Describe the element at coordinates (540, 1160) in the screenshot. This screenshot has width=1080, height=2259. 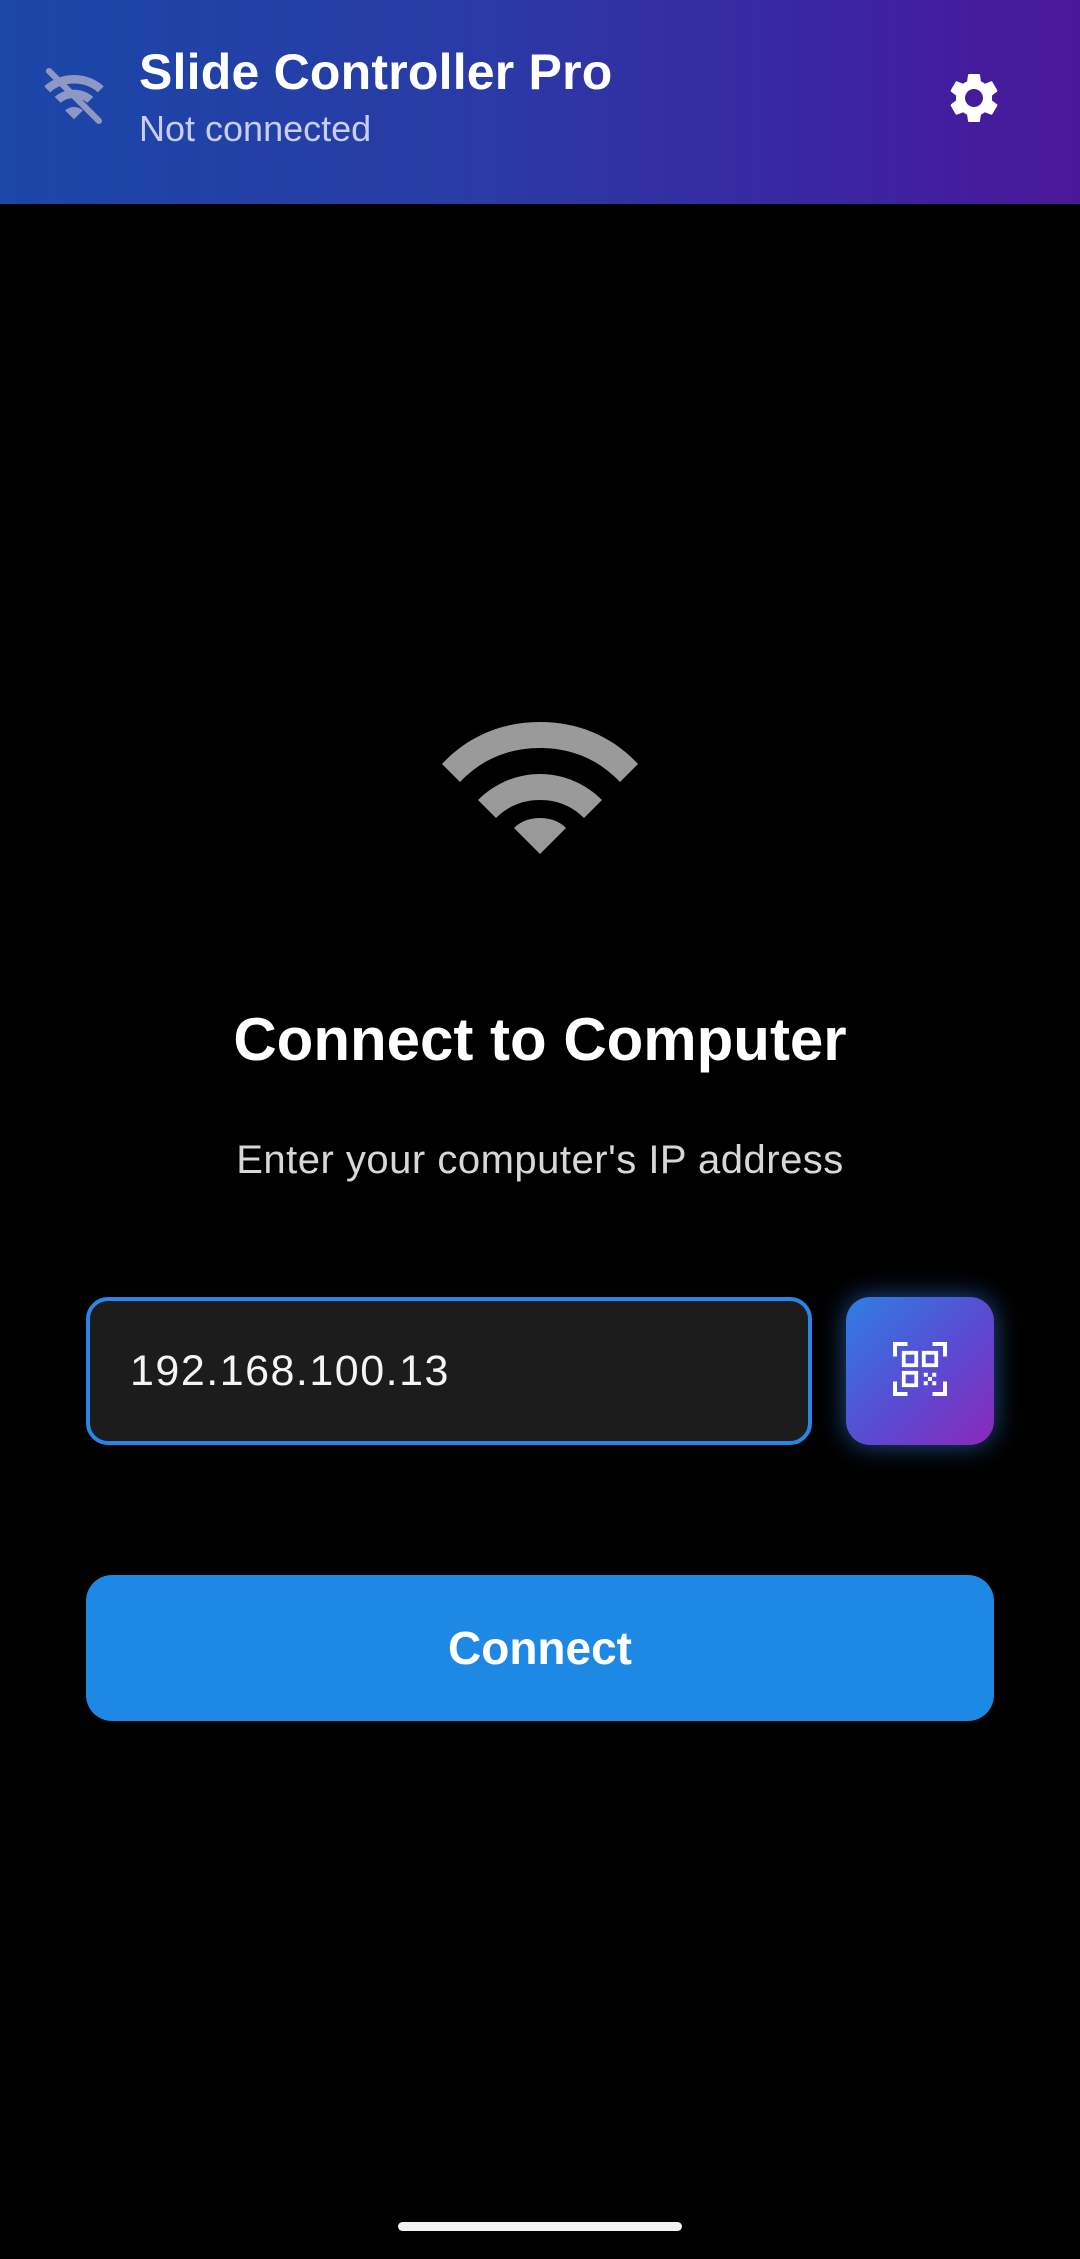
I see `connect-instructions: Enter your computer's IP address` at that location.